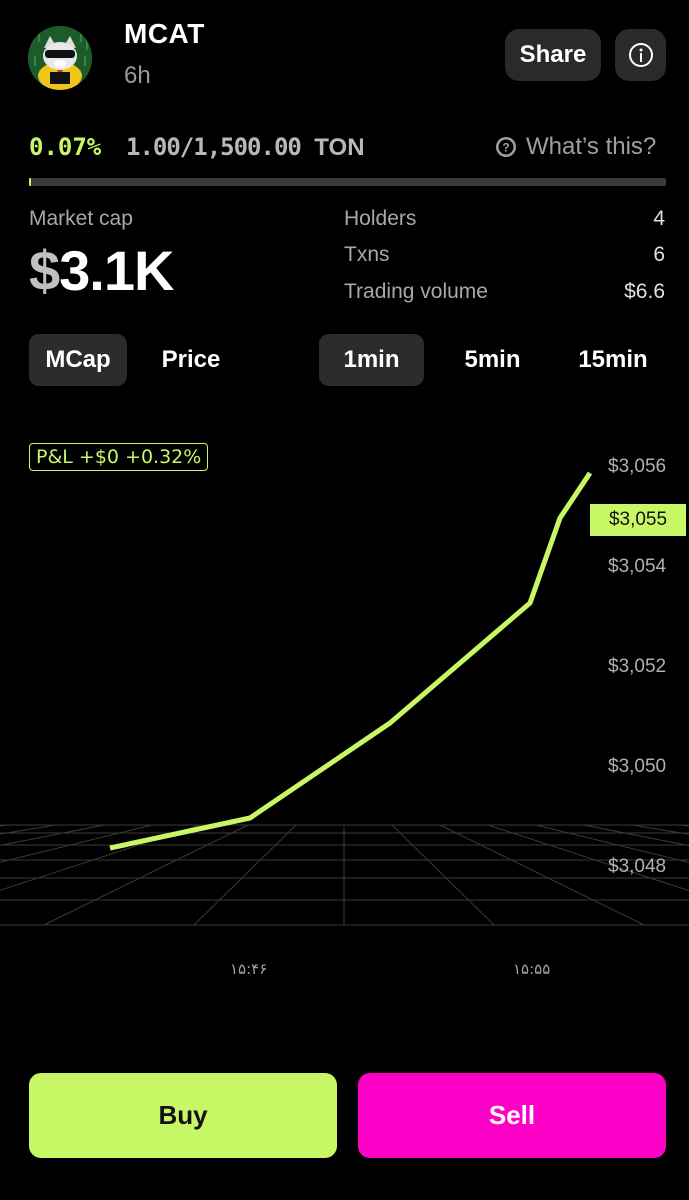 This screenshot has height=1200, width=689. Describe the element at coordinates (637, 866) in the screenshot. I see `y-tick-label: $3,048` at that location.